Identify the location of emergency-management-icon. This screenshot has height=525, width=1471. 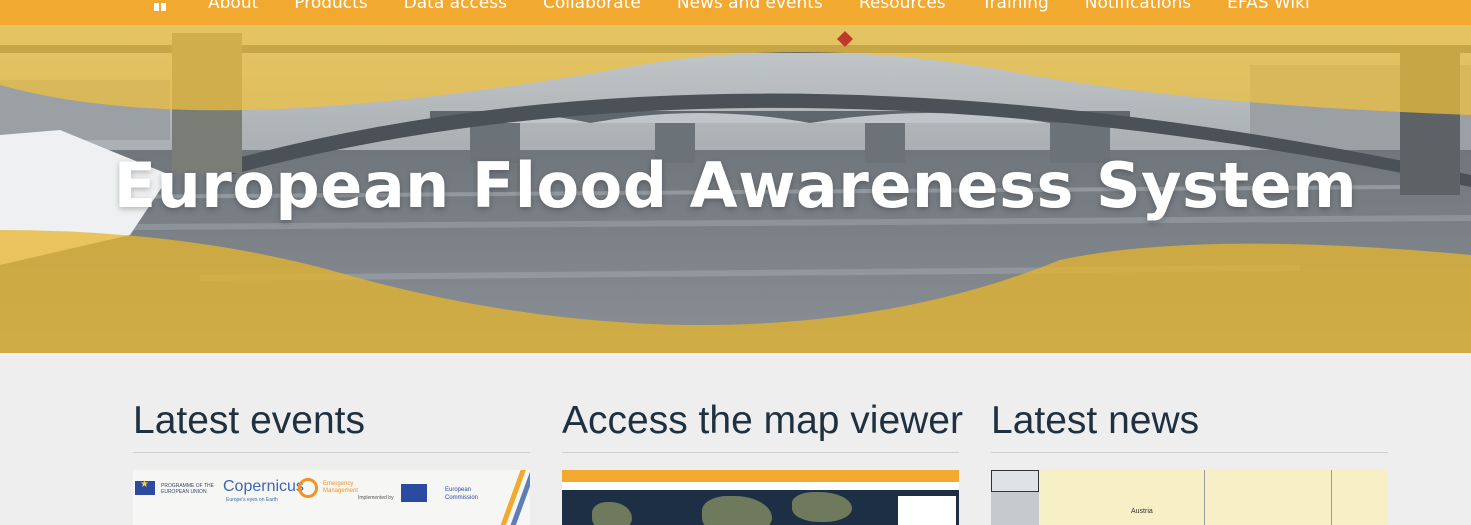
(308, 488).